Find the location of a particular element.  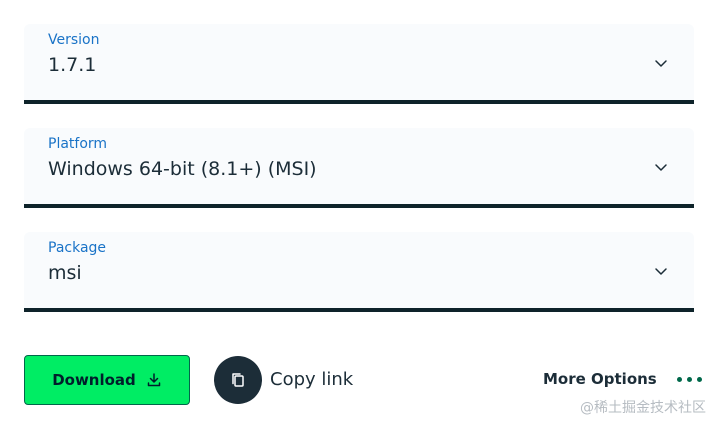

version-value: 1.7.1 is located at coordinates (72, 65).